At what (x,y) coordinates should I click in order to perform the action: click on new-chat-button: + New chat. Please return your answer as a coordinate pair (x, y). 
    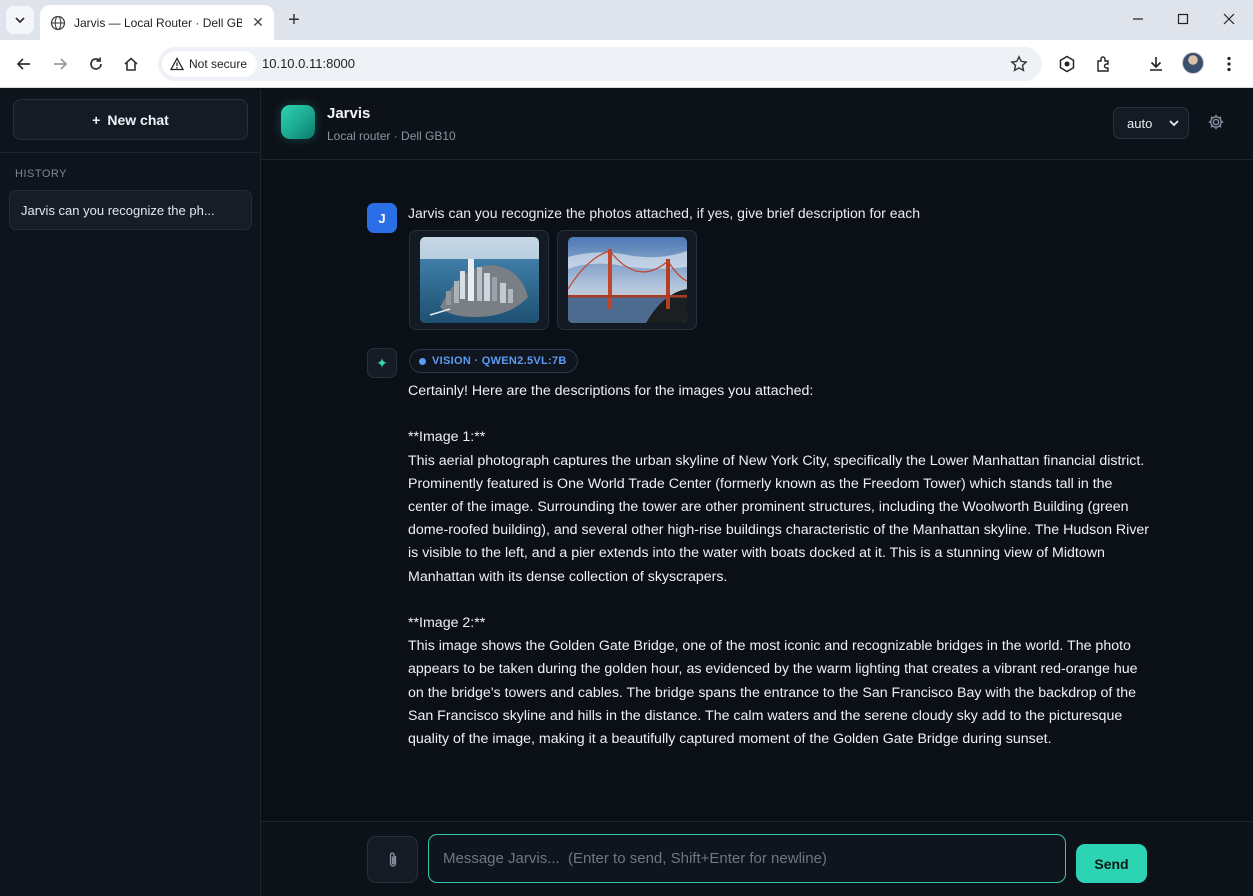
    Looking at the image, I should click on (130, 119).